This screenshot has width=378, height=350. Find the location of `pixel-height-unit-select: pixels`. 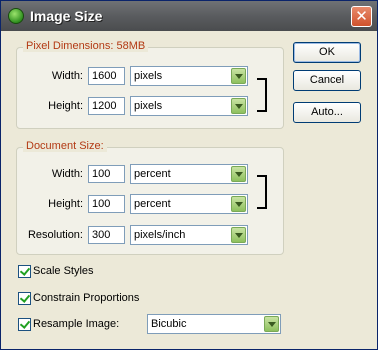

pixel-height-unit-select: pixels is located at coordinates (189, 106).